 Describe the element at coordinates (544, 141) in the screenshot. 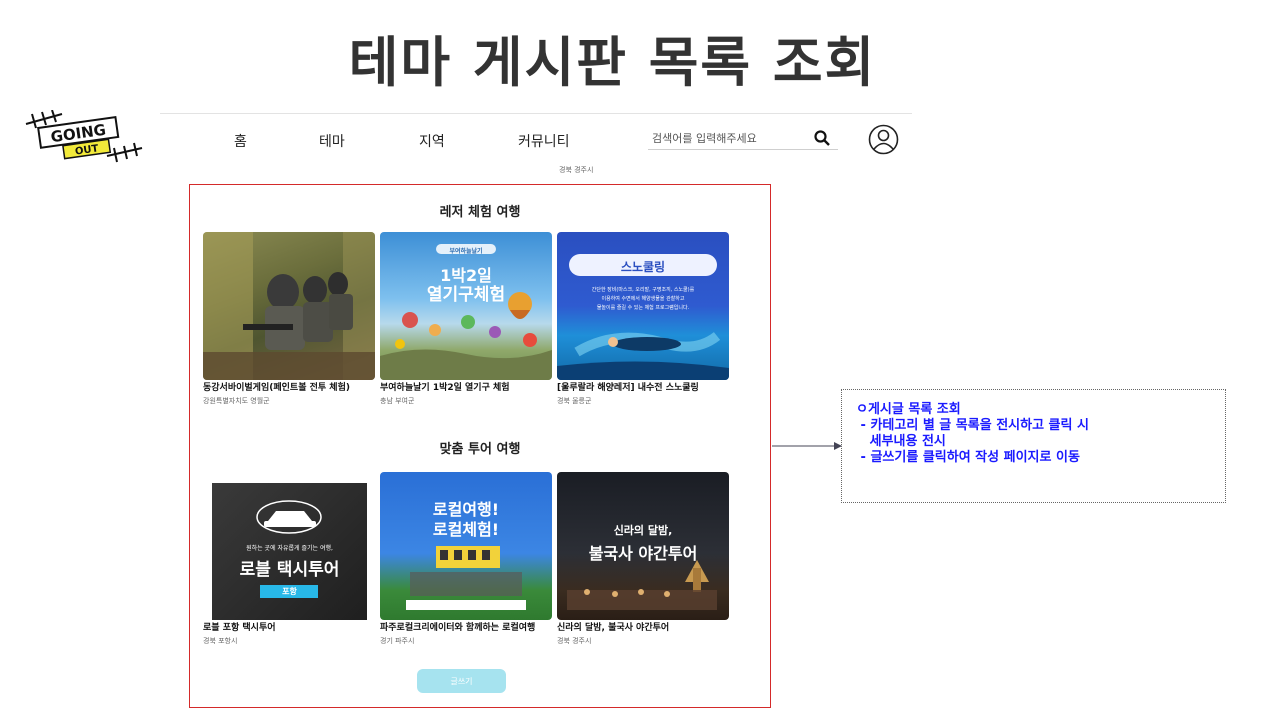

I see `nav-community: 커뮤니티` at that location.